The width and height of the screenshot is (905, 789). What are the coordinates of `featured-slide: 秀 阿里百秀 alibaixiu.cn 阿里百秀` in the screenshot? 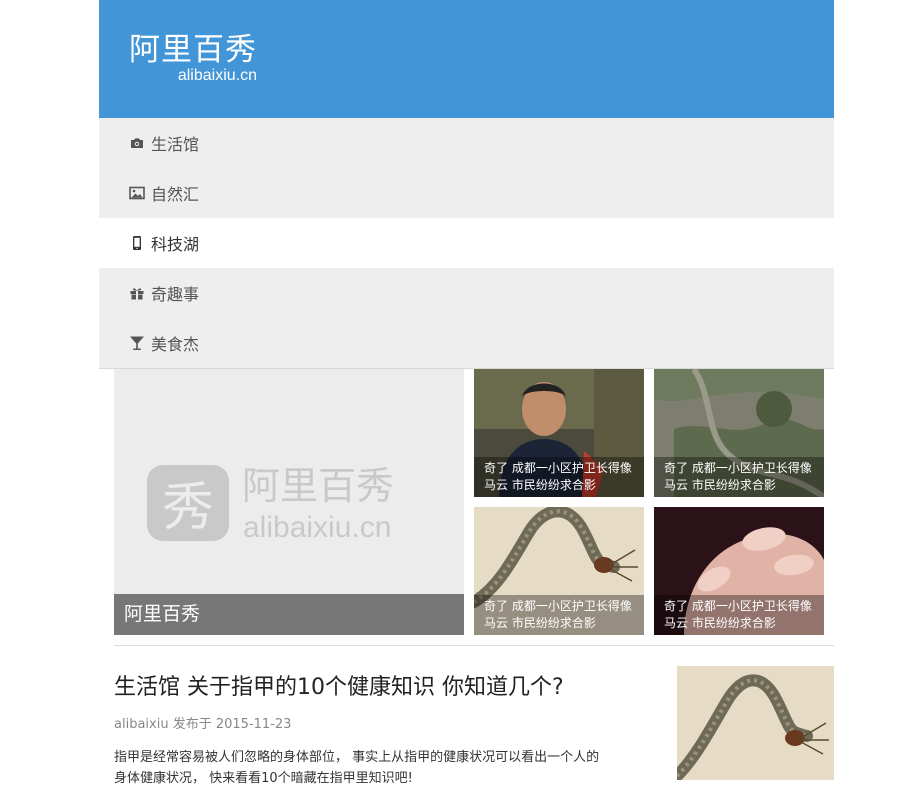 It's located at (289, 502).